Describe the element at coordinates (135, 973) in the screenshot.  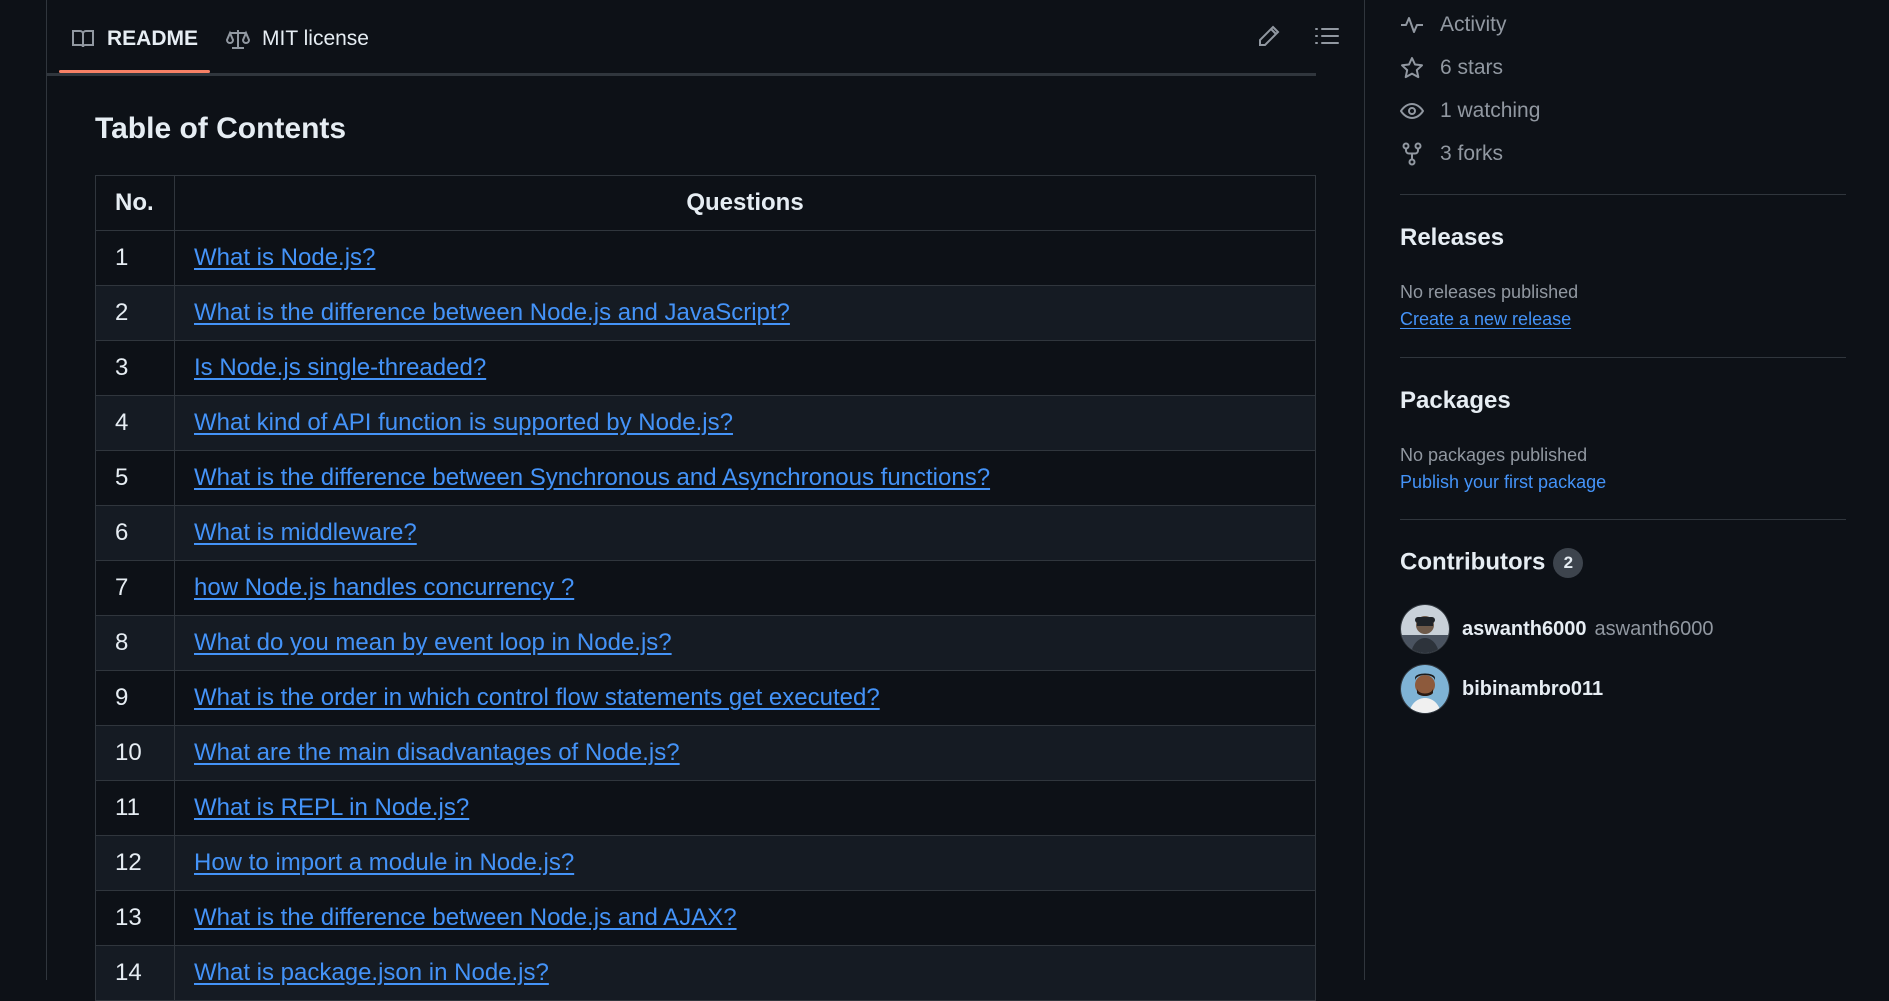
I see `row-number: 14` at that location.